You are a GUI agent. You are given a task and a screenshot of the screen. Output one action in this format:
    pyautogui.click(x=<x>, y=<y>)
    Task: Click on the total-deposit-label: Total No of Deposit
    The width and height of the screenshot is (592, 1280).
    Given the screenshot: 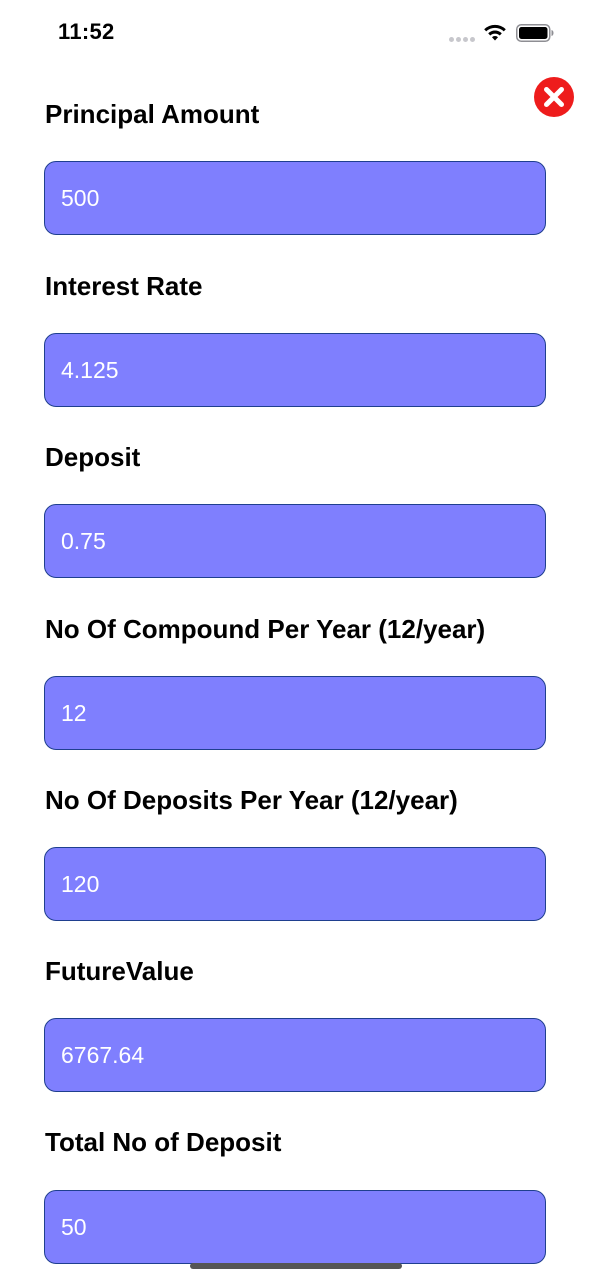 What is the action you would take?
    pyautogui.click(x=163, y=1142)
    